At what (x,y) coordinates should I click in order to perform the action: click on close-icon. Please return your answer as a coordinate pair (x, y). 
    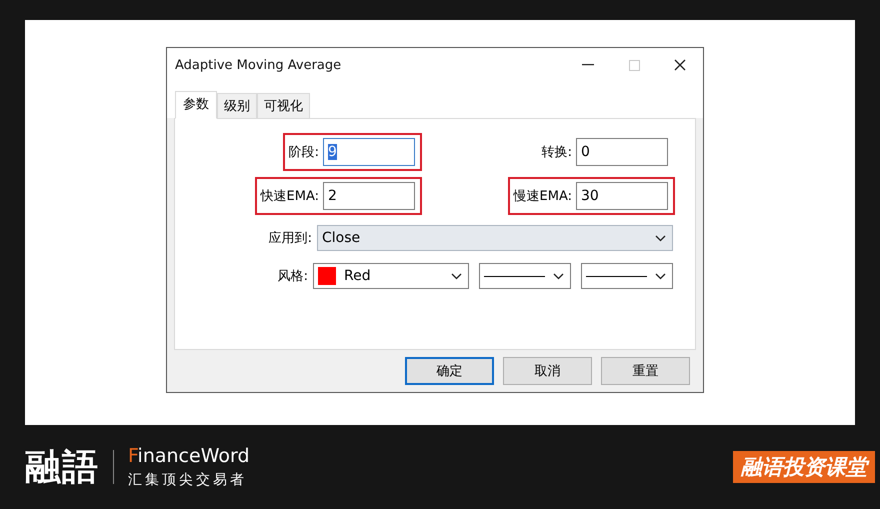
    Looking at the image, I should click on (680, 65).